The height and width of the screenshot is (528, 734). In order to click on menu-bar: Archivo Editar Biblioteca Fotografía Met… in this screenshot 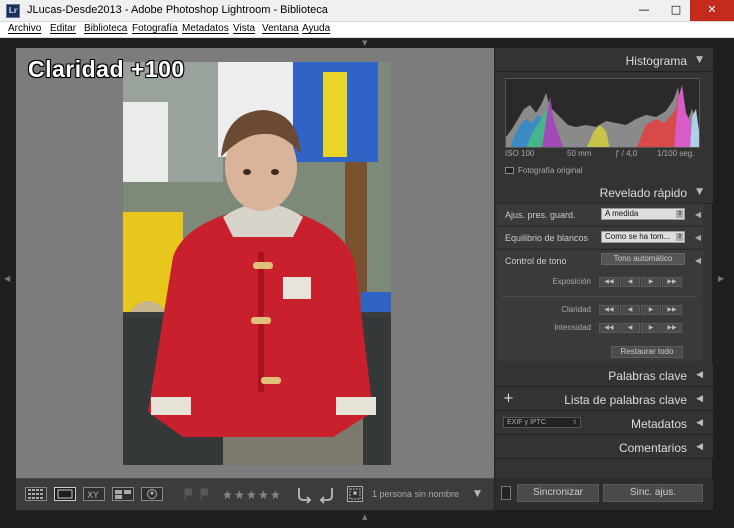, I will do `click(367, 30)`.